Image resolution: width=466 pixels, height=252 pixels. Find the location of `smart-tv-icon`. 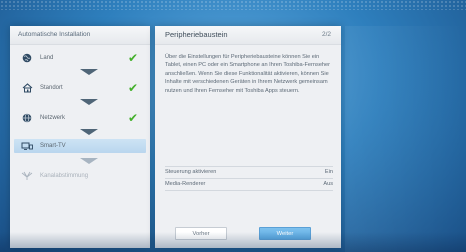

smart-tv-icon is located at coordinates (27, 146).